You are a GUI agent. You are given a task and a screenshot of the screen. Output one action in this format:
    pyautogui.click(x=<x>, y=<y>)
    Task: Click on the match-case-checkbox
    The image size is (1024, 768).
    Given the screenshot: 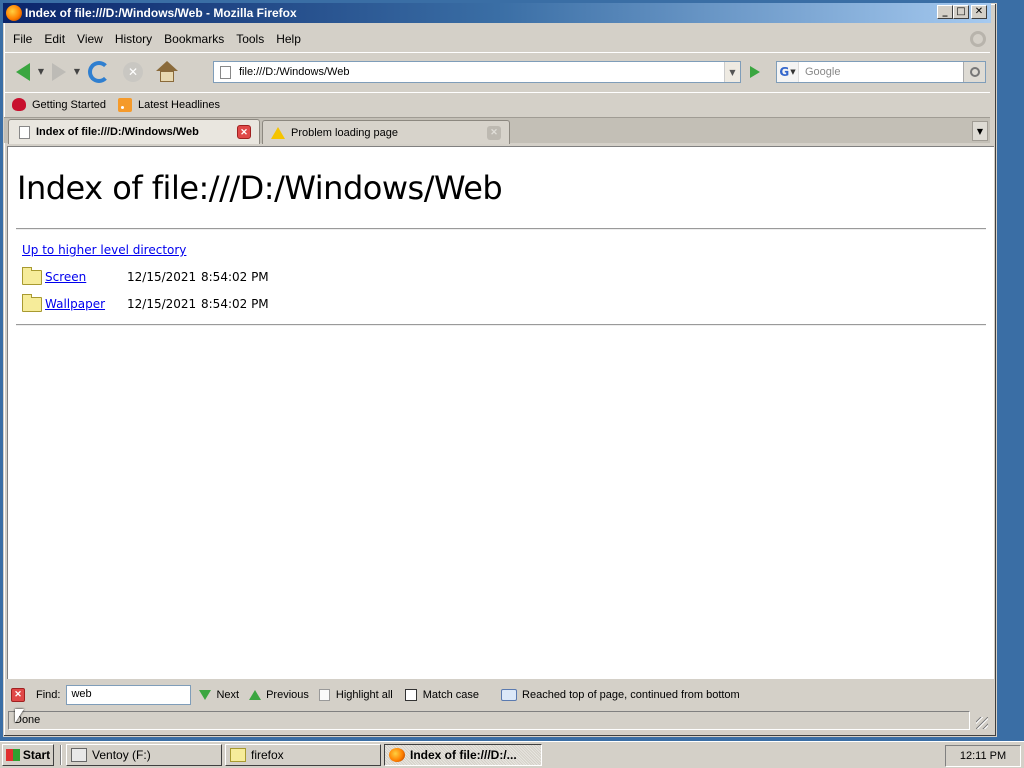 What is the action you would take?
    pyautogui.click(x=410, y=694)
    